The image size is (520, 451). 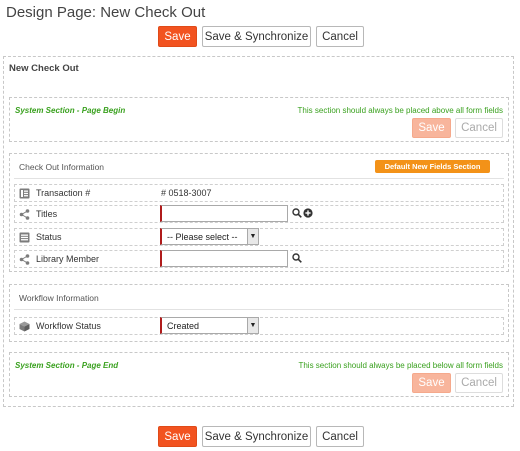 I want to click on save-button-page-end: Save, so click(x=431, y=383).